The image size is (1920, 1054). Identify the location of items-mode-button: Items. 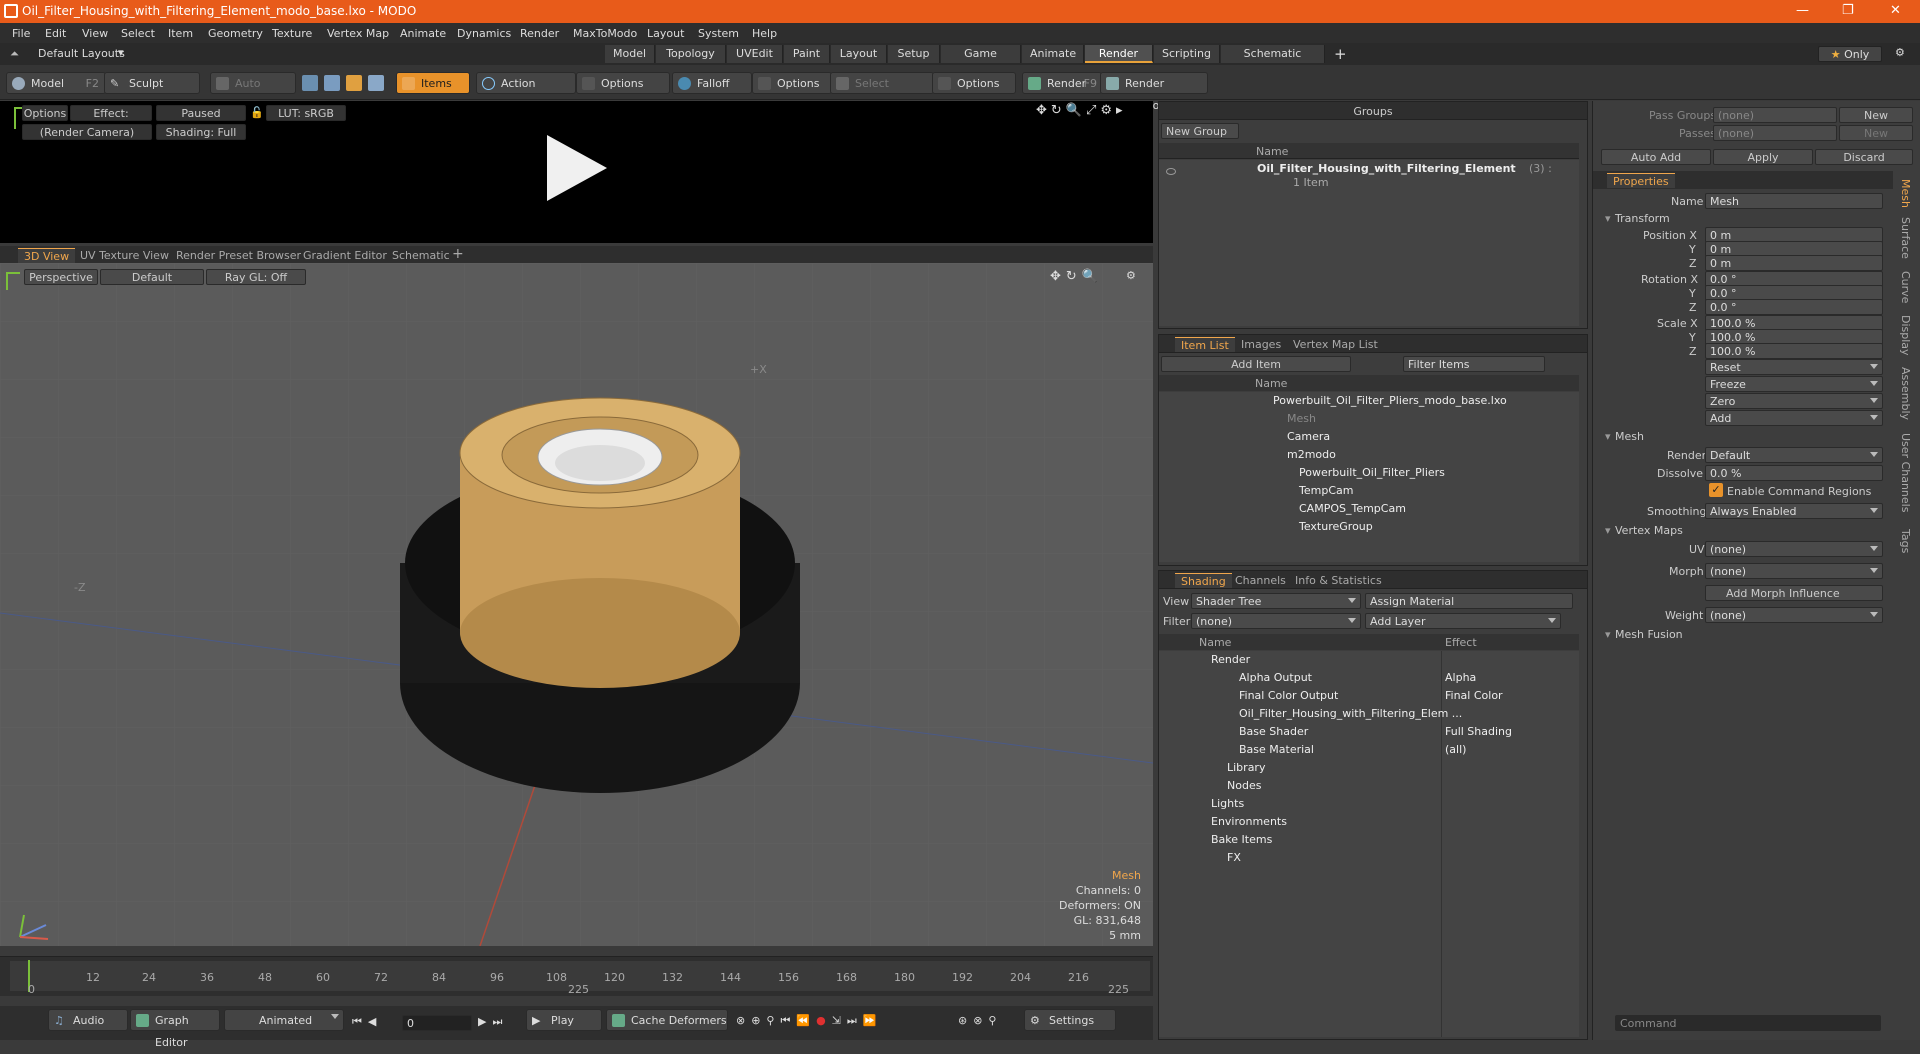
(433, 83).